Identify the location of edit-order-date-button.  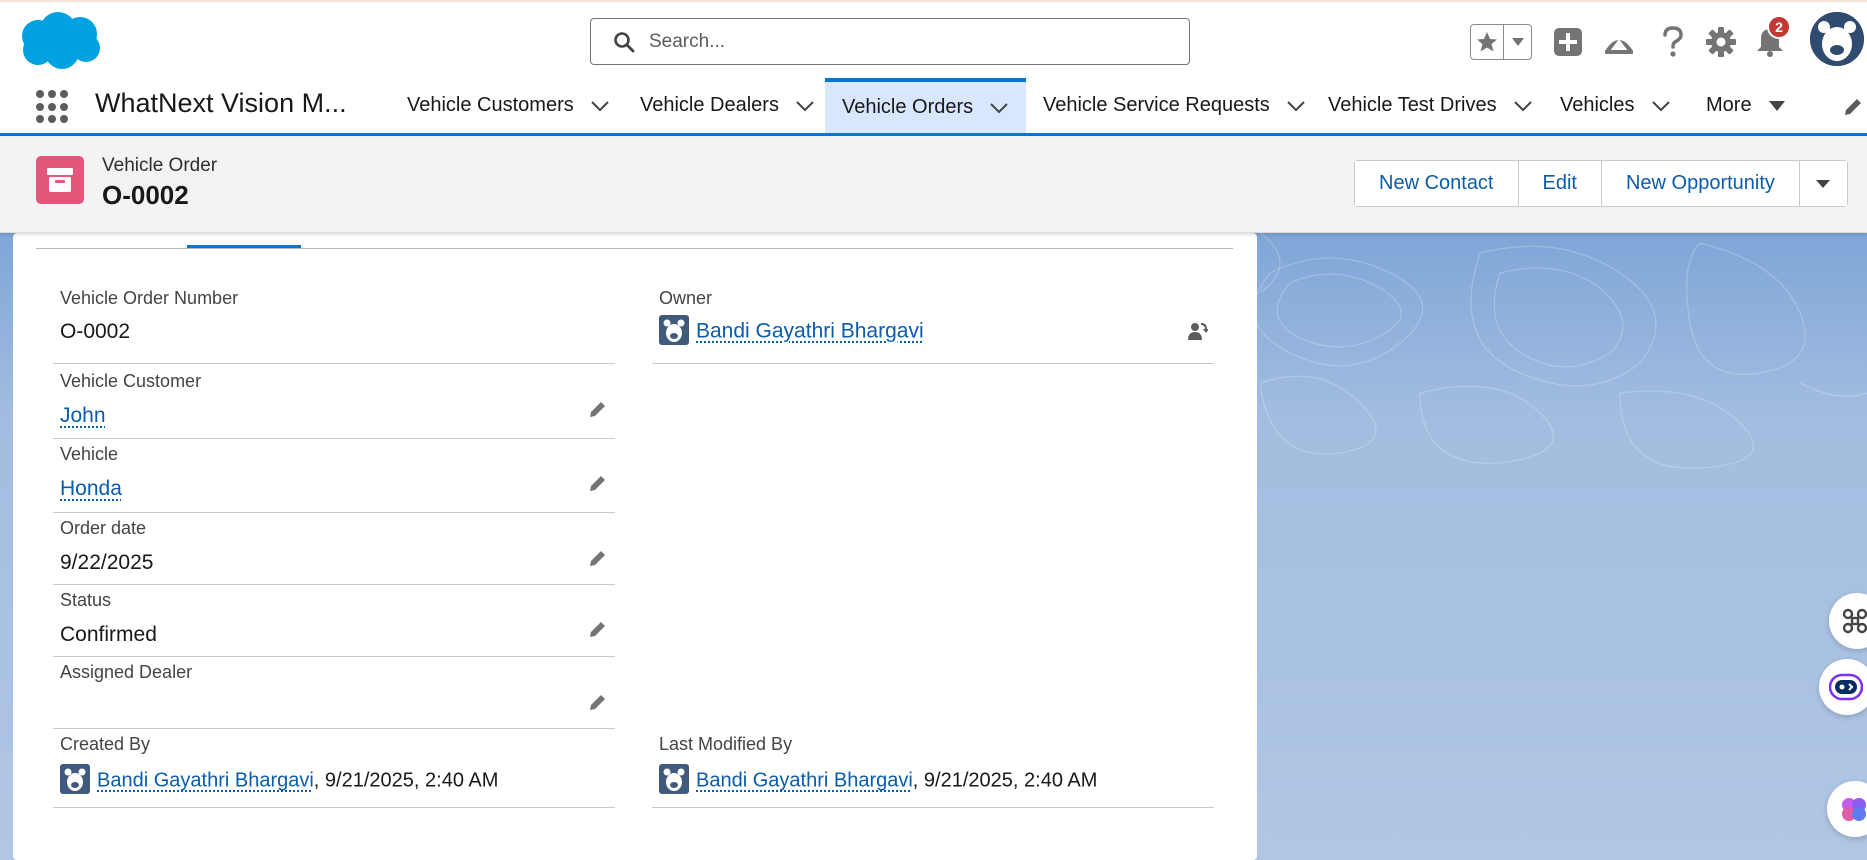
(598, 558).